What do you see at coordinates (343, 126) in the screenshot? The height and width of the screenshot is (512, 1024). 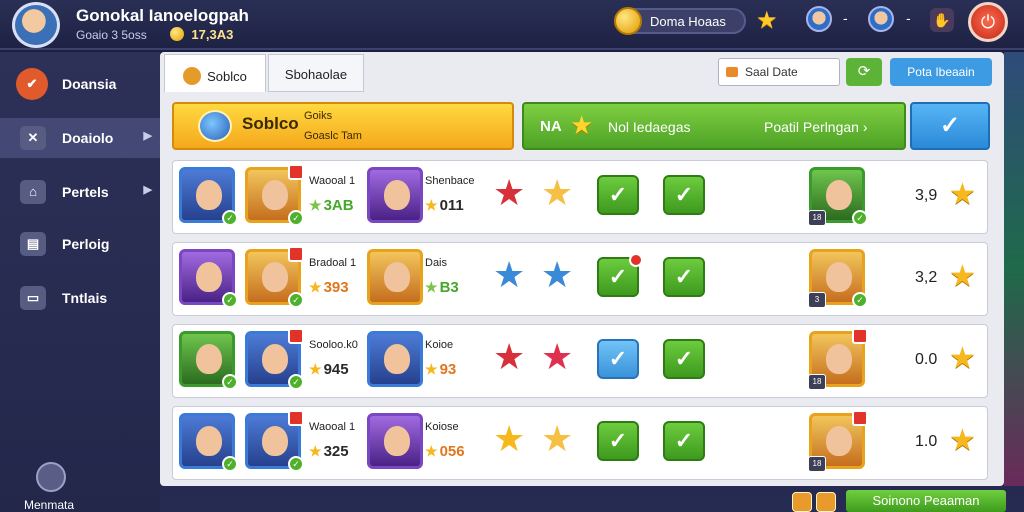 I see `event-banner: Soblco Goiks Goaslc Tam` at bounding box center [343, 126].